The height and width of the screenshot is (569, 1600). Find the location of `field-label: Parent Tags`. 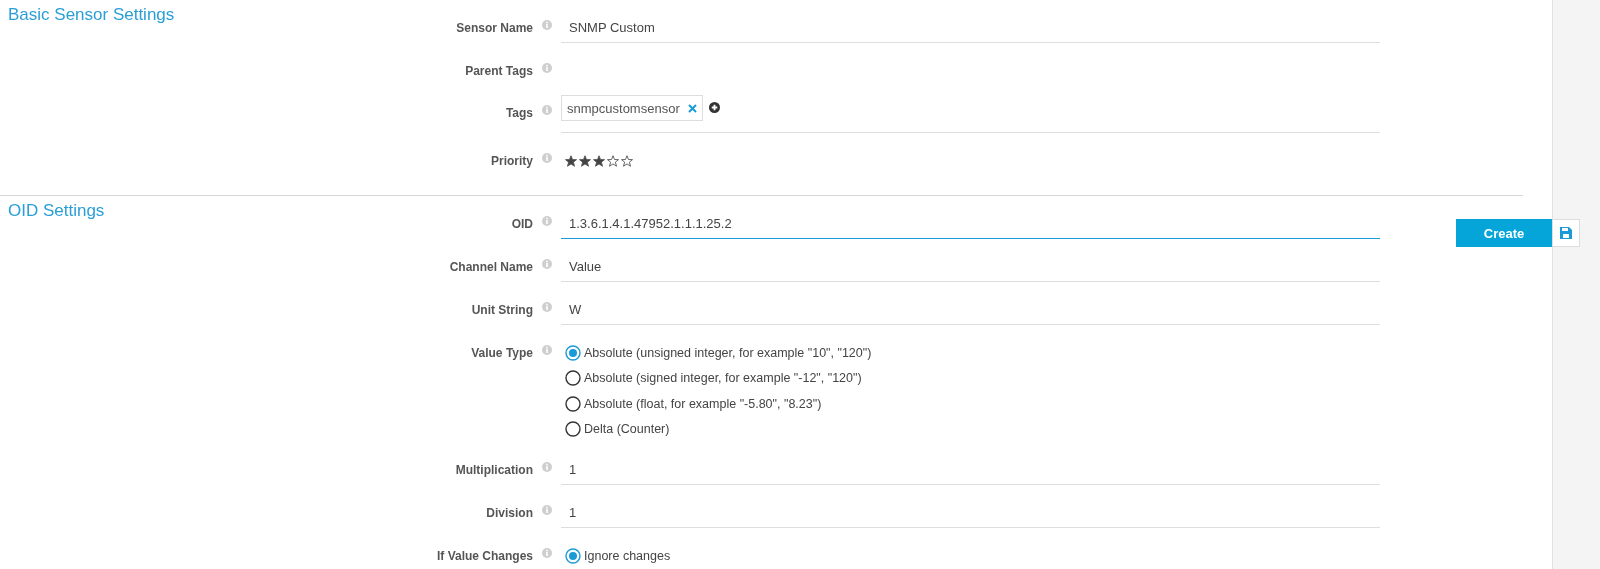

field-label: Parent Tags is located at coordinates (499, 71).